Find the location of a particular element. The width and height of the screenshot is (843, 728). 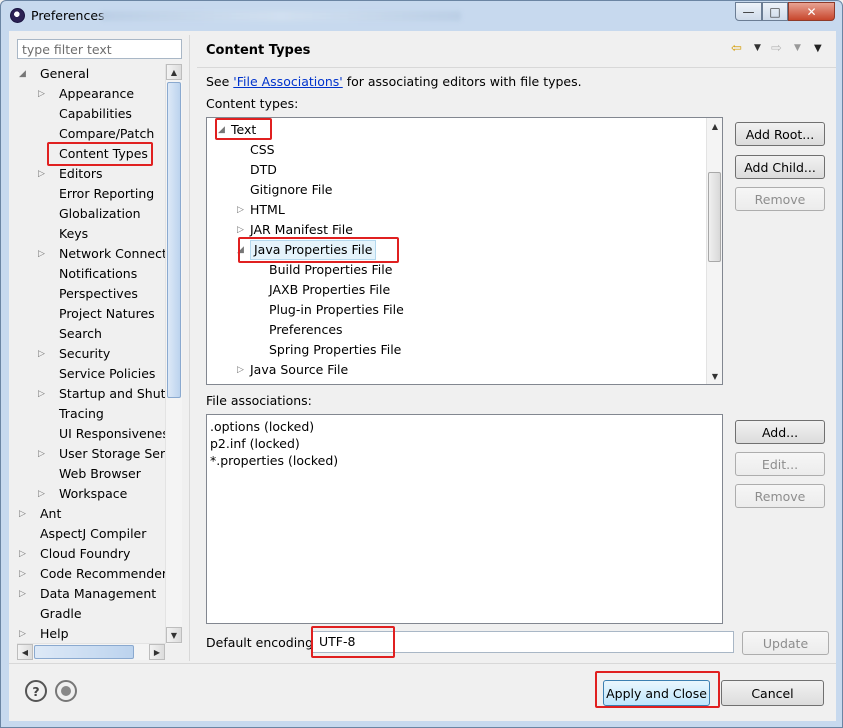

tree-item: Compare/Patch is located at coordinates (106, 134).